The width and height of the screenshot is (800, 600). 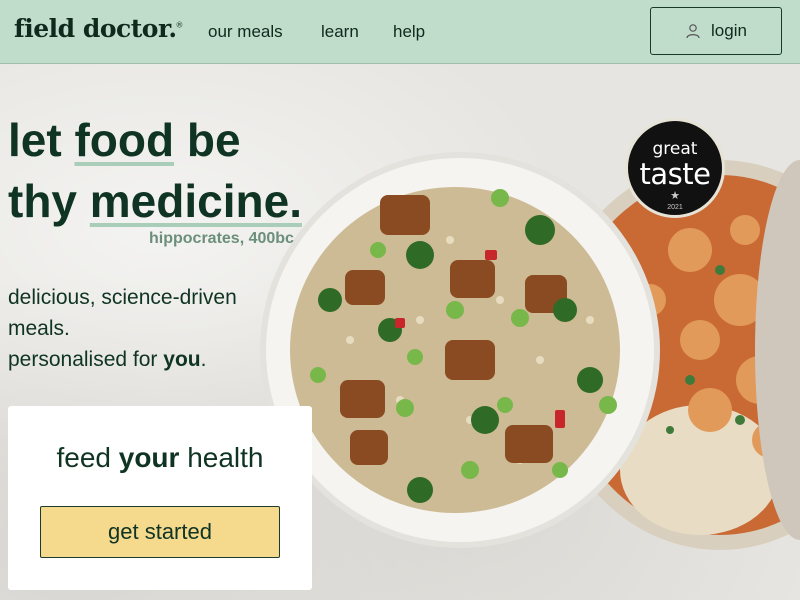 What do you see at coordinates (409, 32) in the screenshot?
I see `nav-help: help` at bounding box center [409, 32].